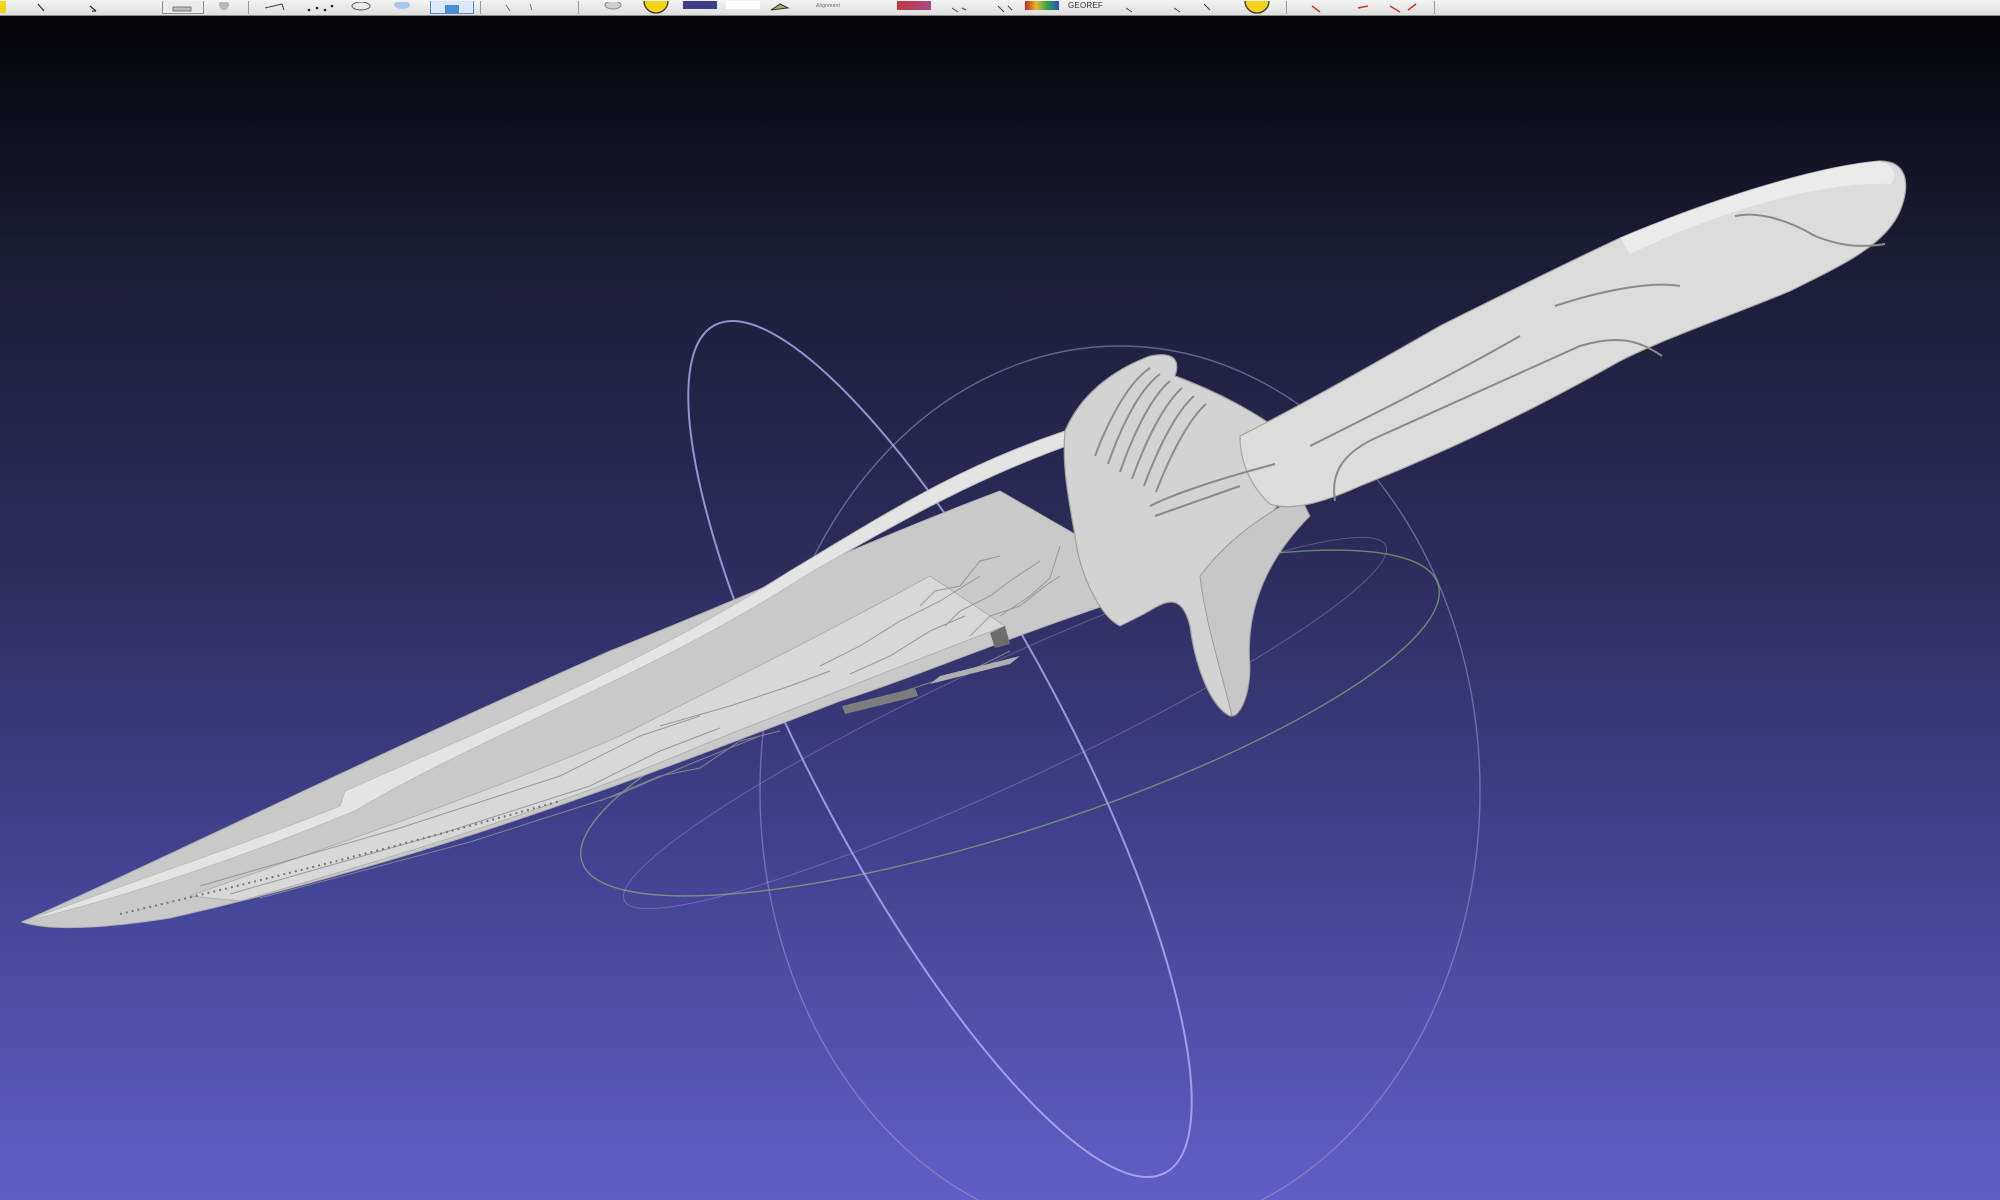  What do you see at coordinates (700, 5) in the screenshot?
I see `color-swatch-icon` at bounding box center [700, 5].